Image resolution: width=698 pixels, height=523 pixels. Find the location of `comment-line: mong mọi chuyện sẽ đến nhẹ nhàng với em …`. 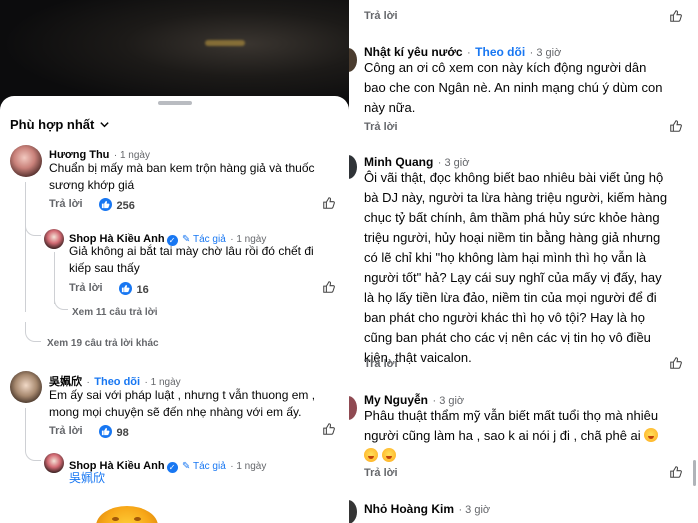

comment-line: mong mọi chuyện sẽ đến nhẹ nhàng với em … is located at coordinates (175, 412).